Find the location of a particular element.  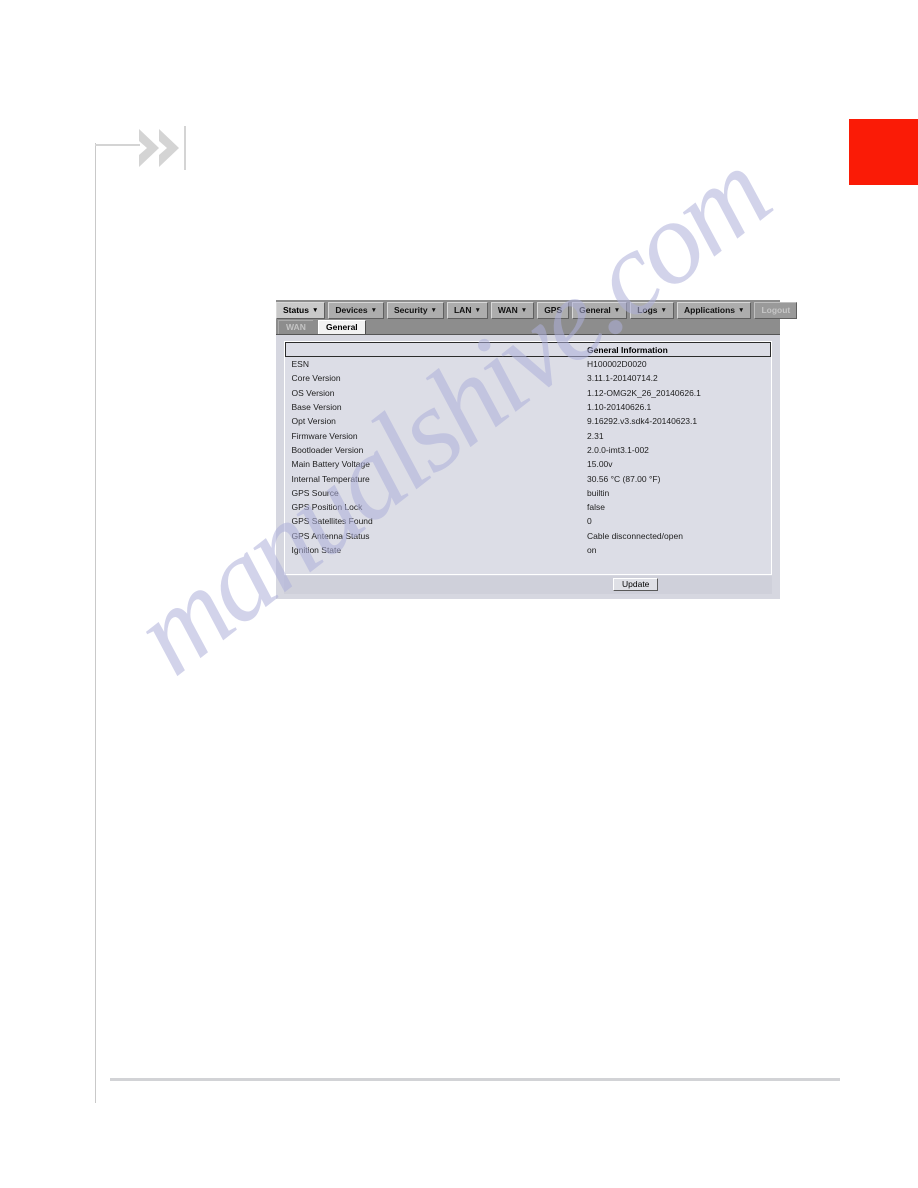

table-row: Opt Version 9.16292.v3.sdk4-20140623.1 is located at coordinates (528, 421).